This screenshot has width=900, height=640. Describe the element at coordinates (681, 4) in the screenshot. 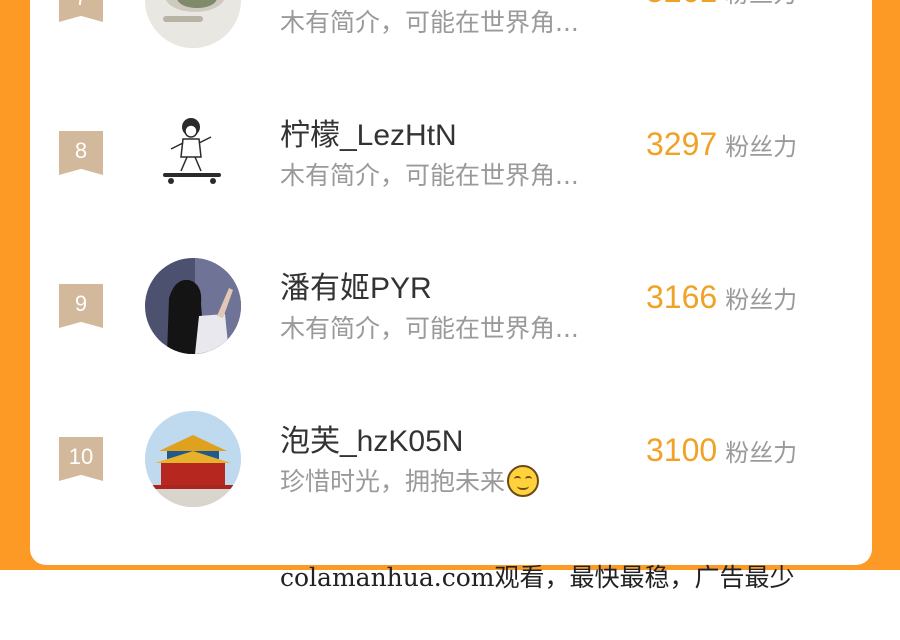

I see `fans-number: 5261` at that location.